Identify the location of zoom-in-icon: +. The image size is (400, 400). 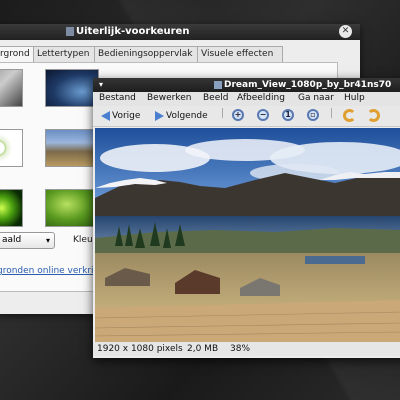
(238, 115).